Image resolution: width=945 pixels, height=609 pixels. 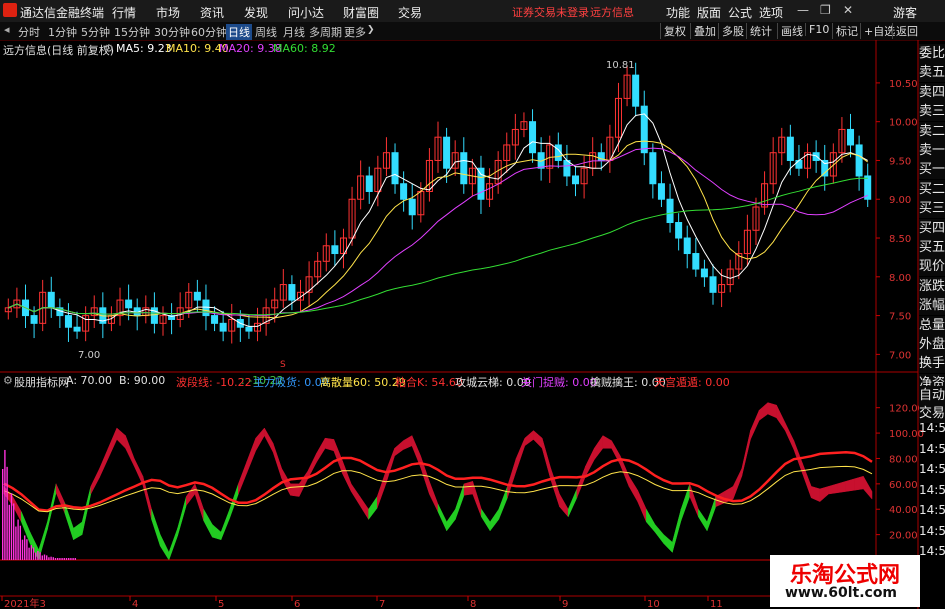 I want to click on indicator-tick-label: 20.00, so click(x=903, y=536).